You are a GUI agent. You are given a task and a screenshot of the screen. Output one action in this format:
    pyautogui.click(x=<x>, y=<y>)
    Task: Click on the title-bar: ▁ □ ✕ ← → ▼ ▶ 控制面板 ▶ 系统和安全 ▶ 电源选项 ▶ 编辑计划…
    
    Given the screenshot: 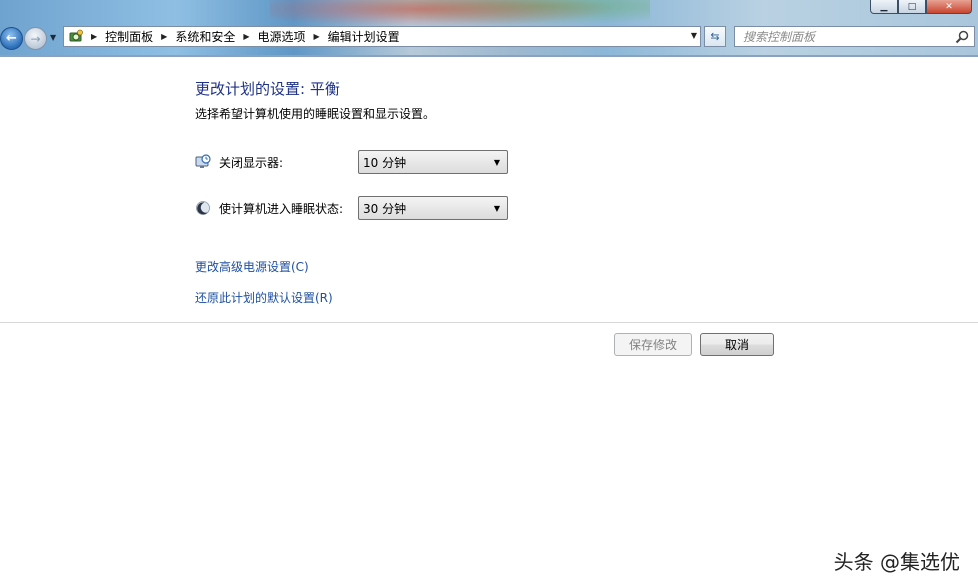 What is the action you would take?
    pyautogui.click(x=489, y=28)
    